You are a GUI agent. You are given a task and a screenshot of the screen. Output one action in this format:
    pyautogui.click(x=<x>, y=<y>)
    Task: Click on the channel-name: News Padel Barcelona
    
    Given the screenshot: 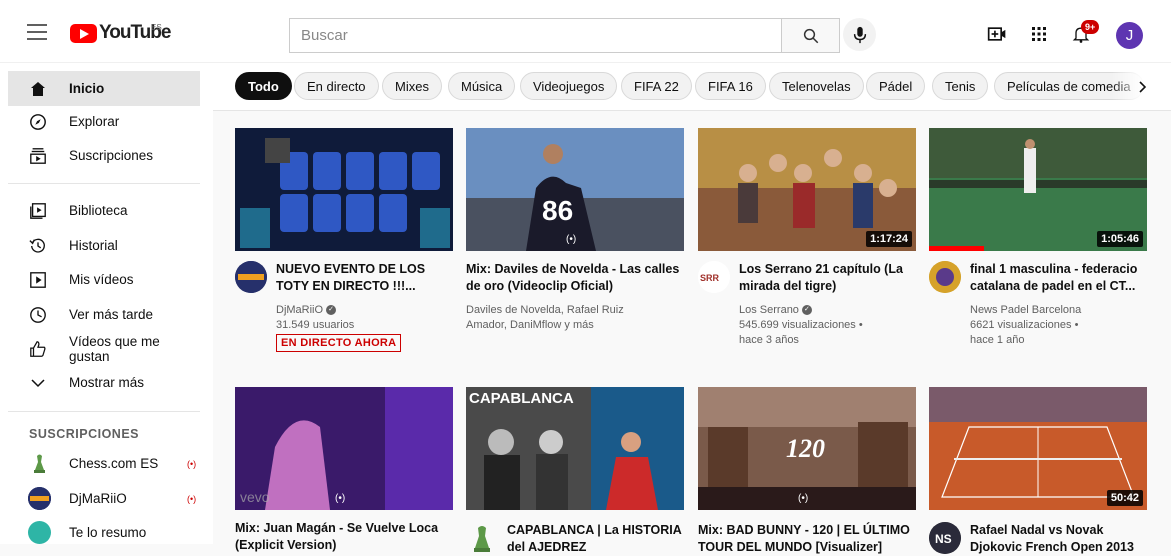 What is the action you would take?
    pyautogui.click(x=1025, y=310)
    